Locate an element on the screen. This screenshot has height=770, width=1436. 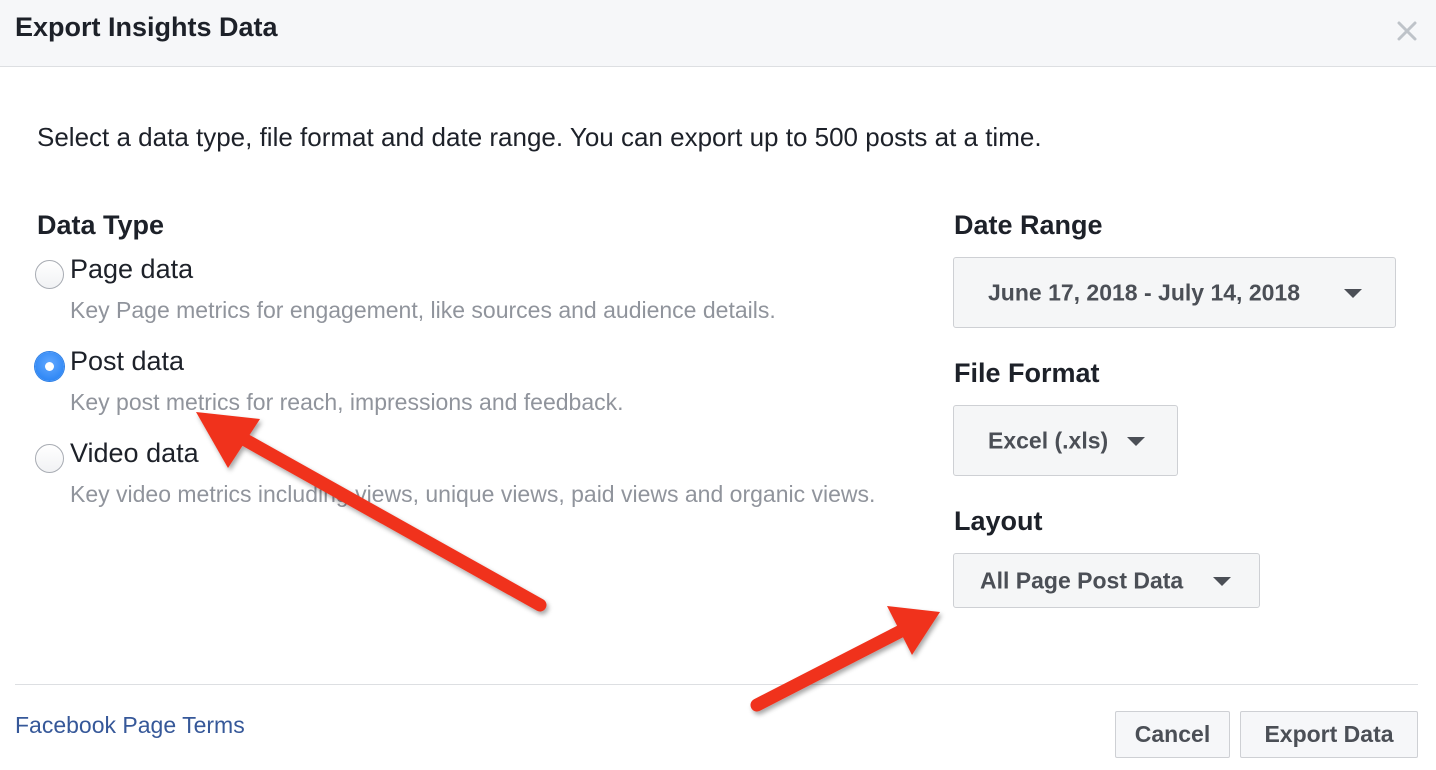
layout-heading: Layout is located at coordinates (998, 521).